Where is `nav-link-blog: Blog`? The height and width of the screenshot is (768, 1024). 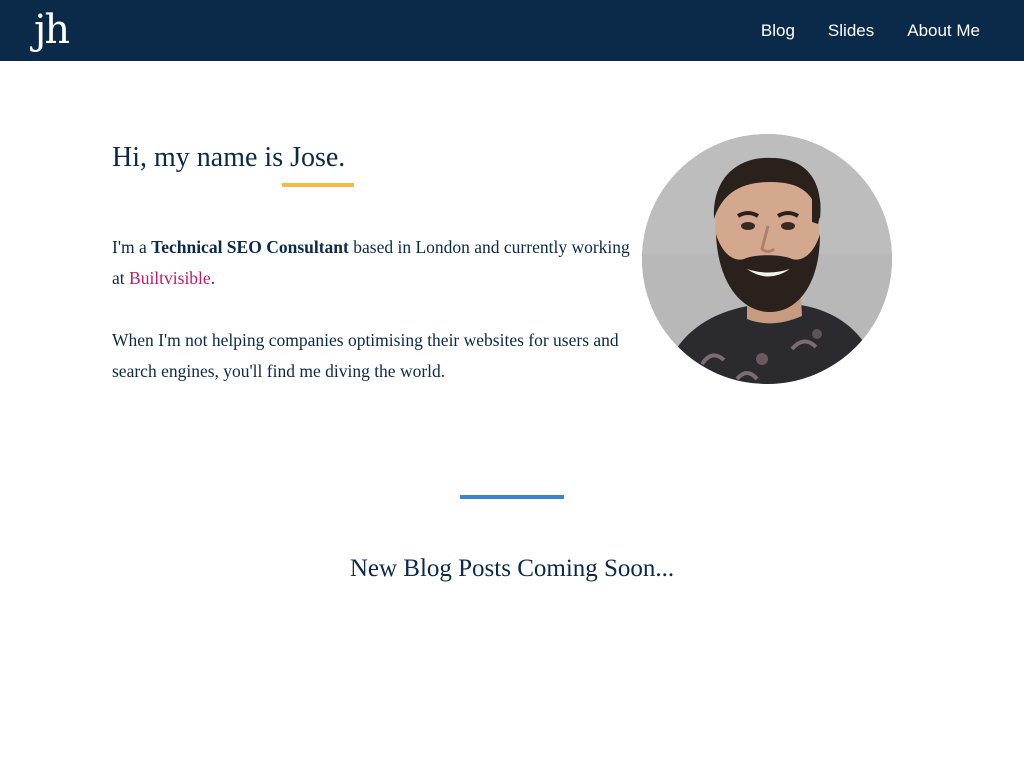 nav-link-blog: Blog is located at coordinates (778, 31).